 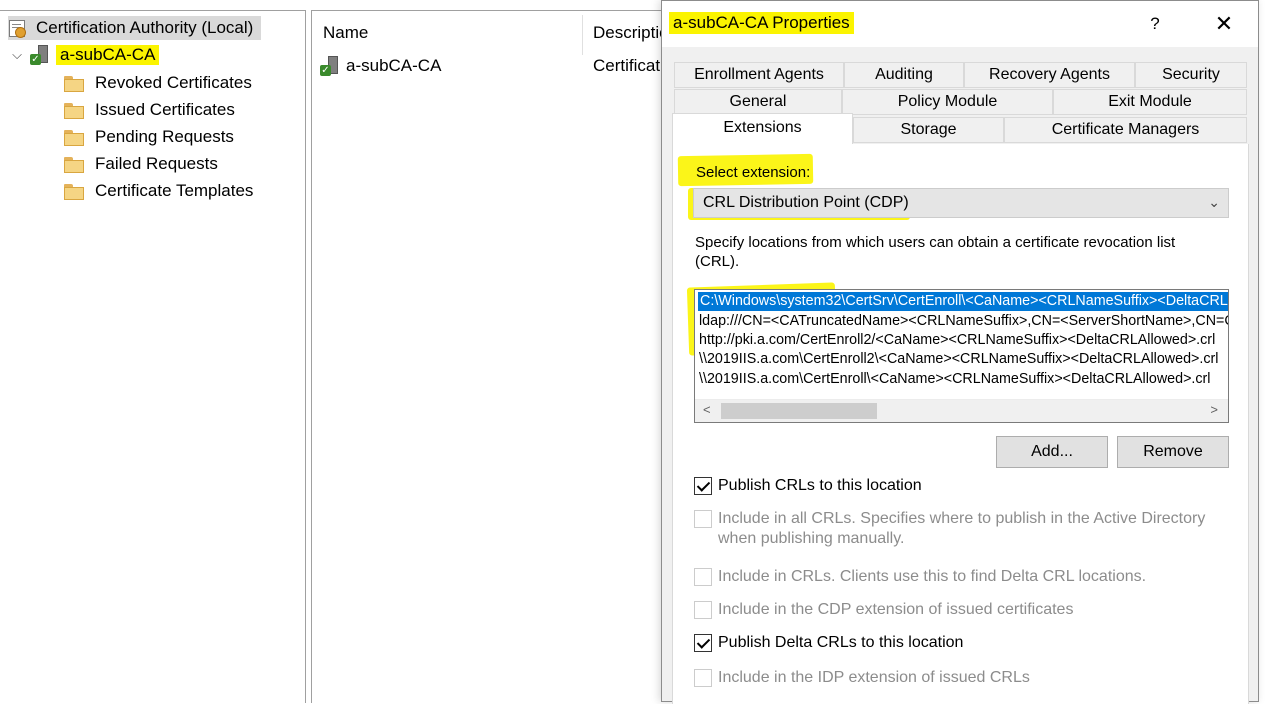 What do you see at coordinates (631, 33) in the screenshot?
I see `column-header-description: Descriptio` at bounding box center [631, 33].